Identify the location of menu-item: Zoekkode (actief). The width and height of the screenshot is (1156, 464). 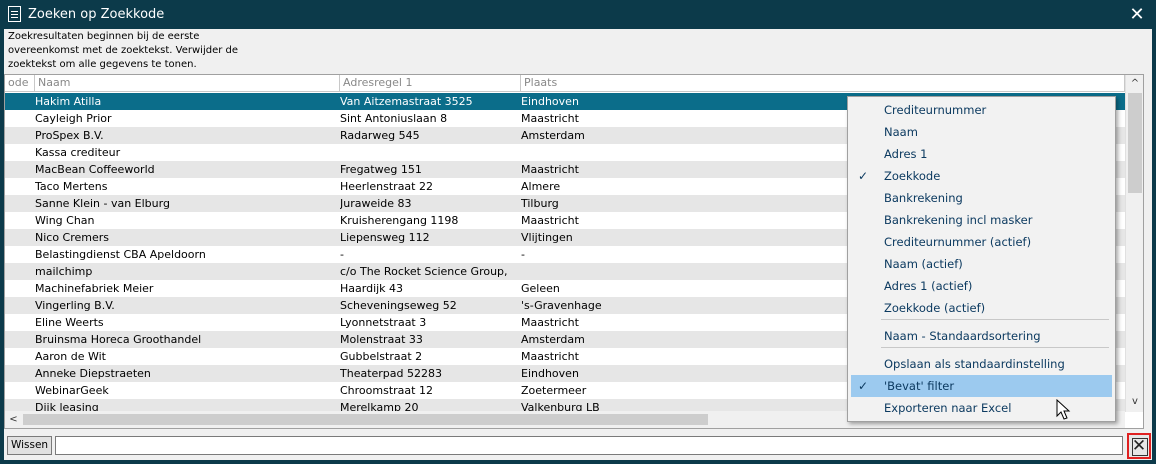
(981, 308).